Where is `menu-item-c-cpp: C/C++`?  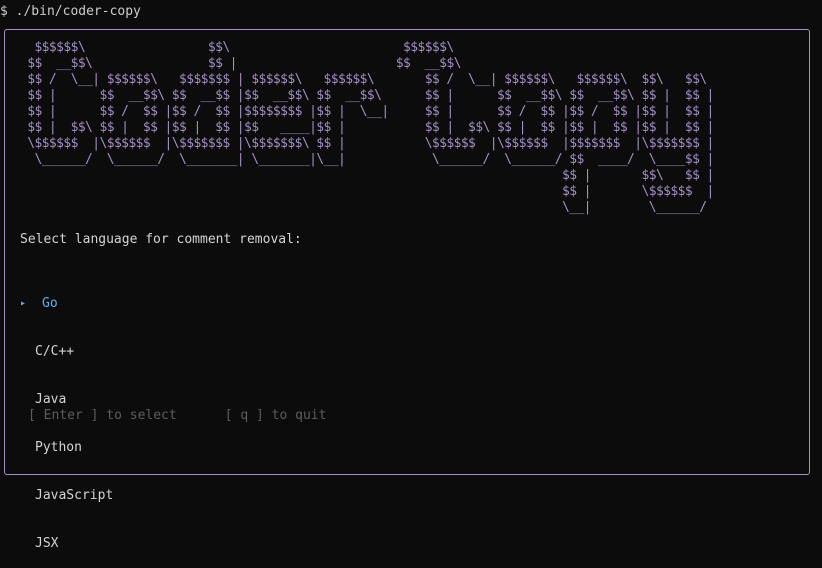
menu-item-c-cpp: C/C++ is located at coordinates (66, 352).